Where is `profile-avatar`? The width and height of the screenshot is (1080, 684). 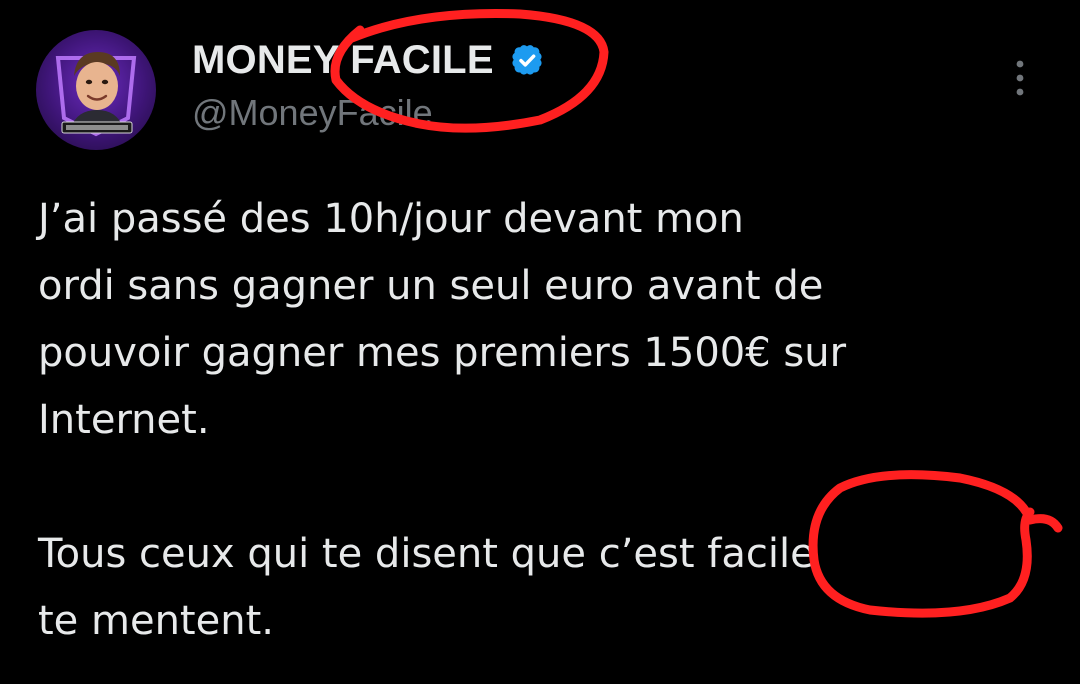
profile-avatar is located at coordinates (96, 90).